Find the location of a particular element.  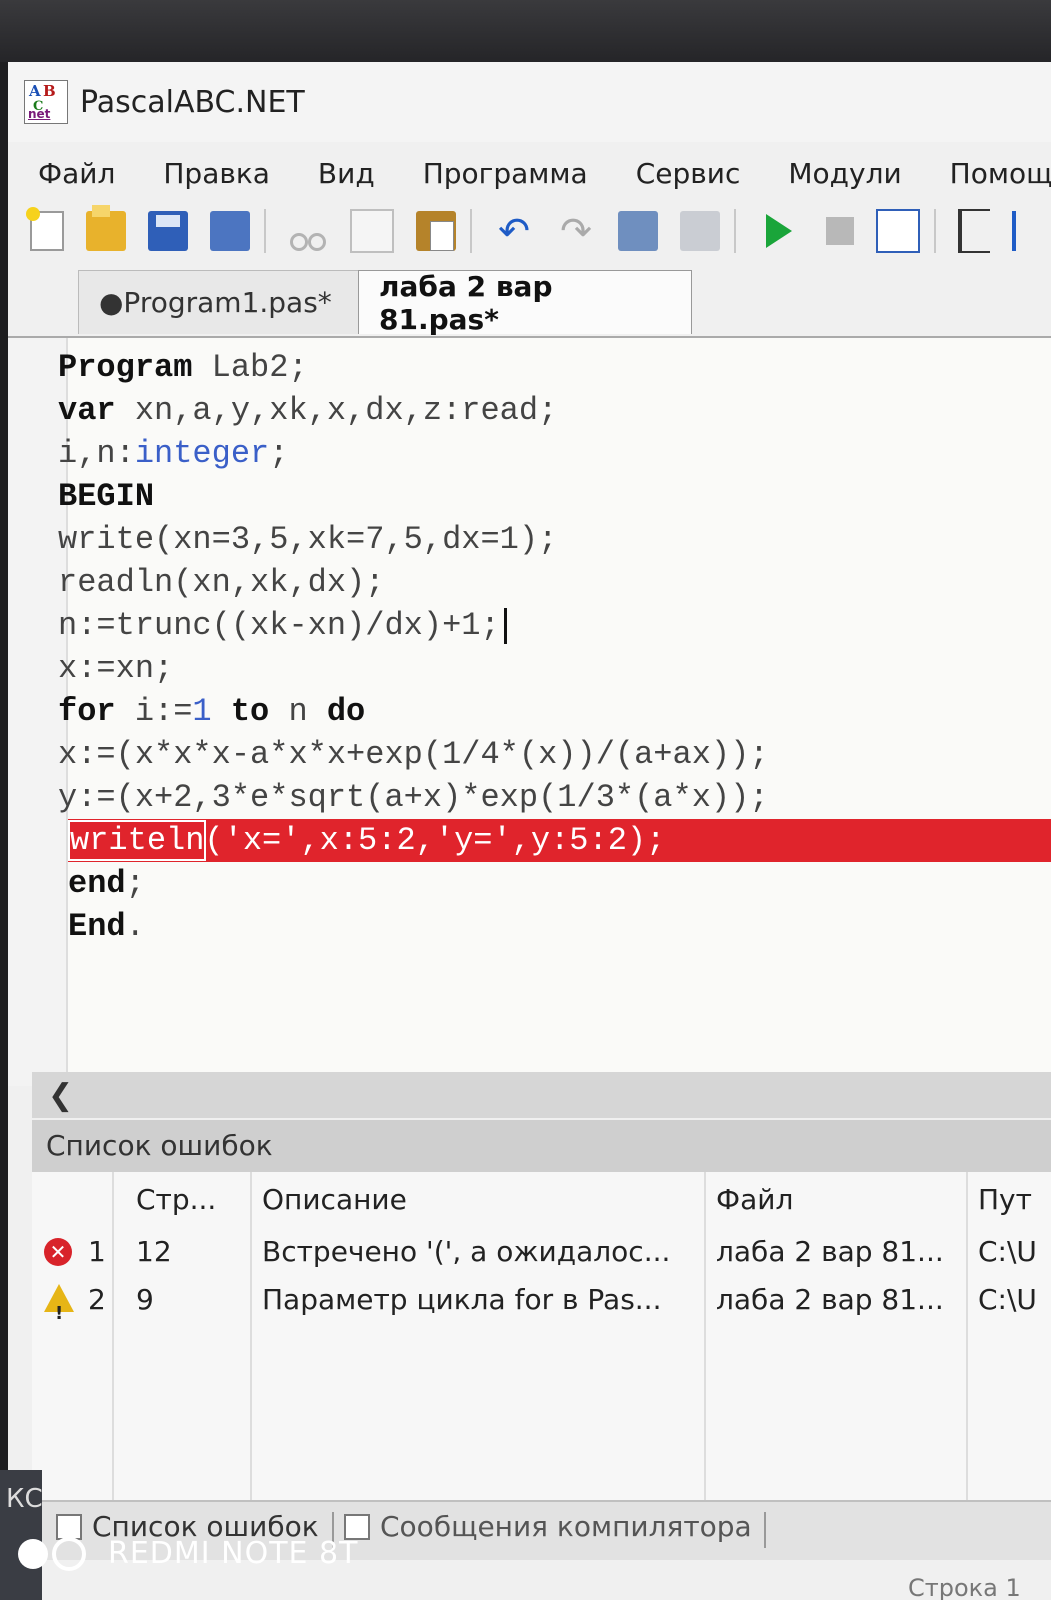

error-highlight-line: writeln('x=',x:5:2,'y=',y:5:2); is located at coordinates (559, 840).